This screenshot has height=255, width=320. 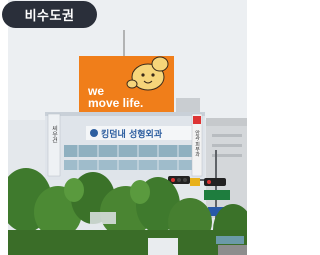 I want to click on side-vertical-sign: 안과·피부과, so click(x=197, y=143).